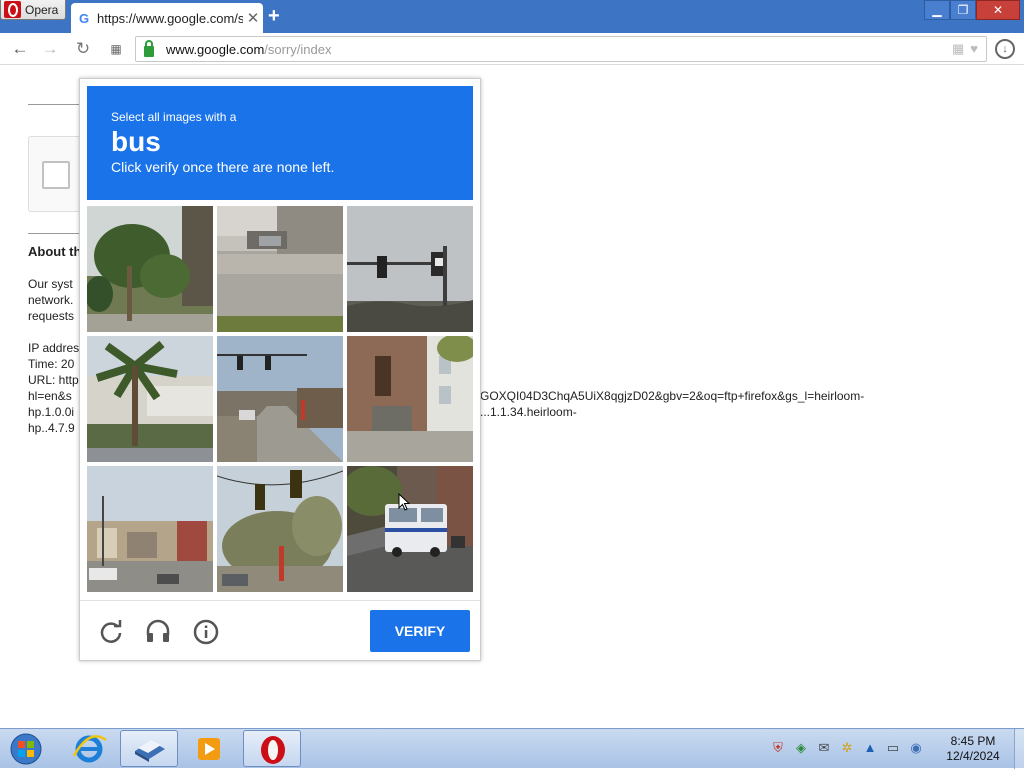  I want to click on clock-time: 8:45 PM, so click(973, 741).